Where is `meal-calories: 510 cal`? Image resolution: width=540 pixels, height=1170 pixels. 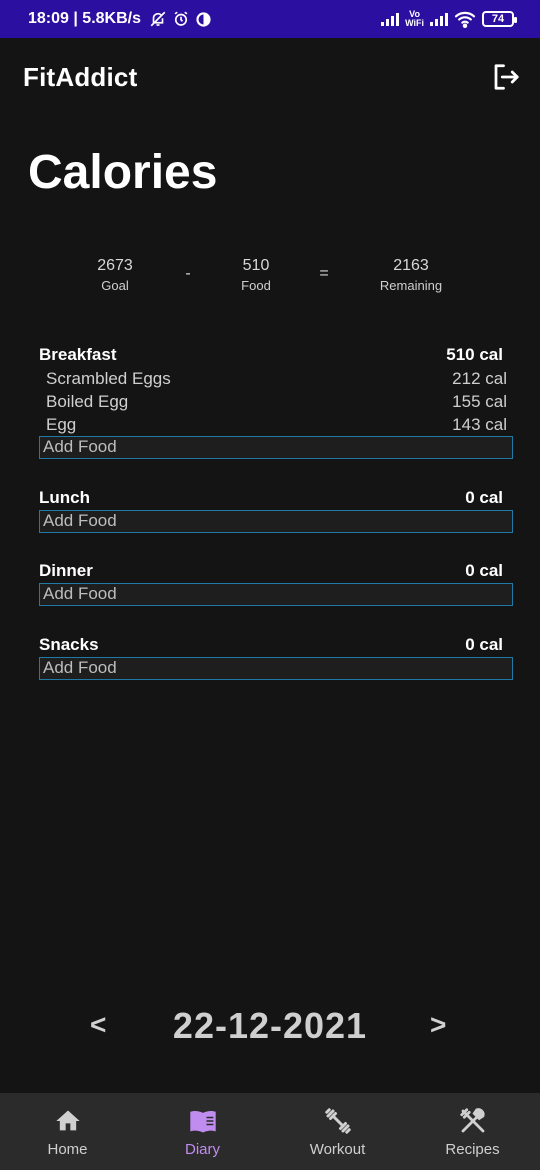 meal-calories: 510 cal is located at coordinates (474, 354).